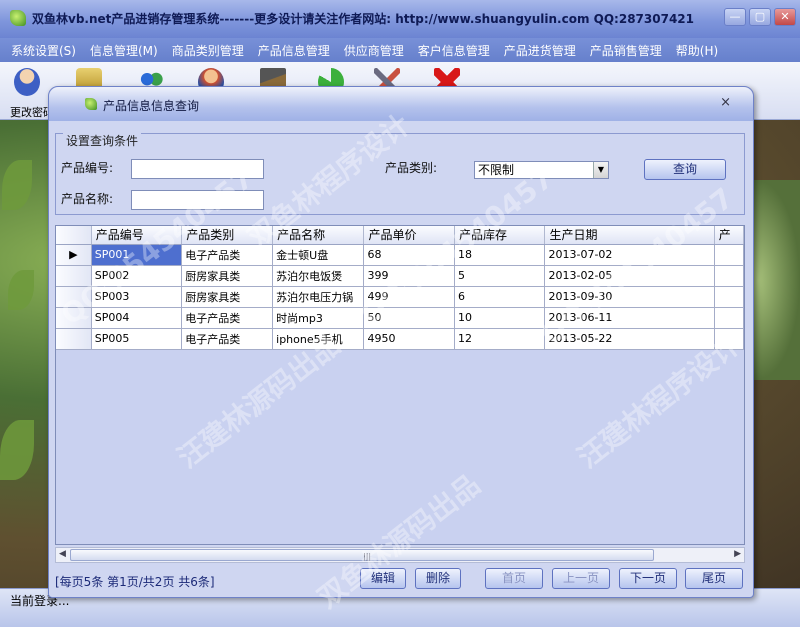 This screenshot has width=800, height=627. I want to click on horizontal-scrollbar: ◀ ||| ▶, so click(400, 555).